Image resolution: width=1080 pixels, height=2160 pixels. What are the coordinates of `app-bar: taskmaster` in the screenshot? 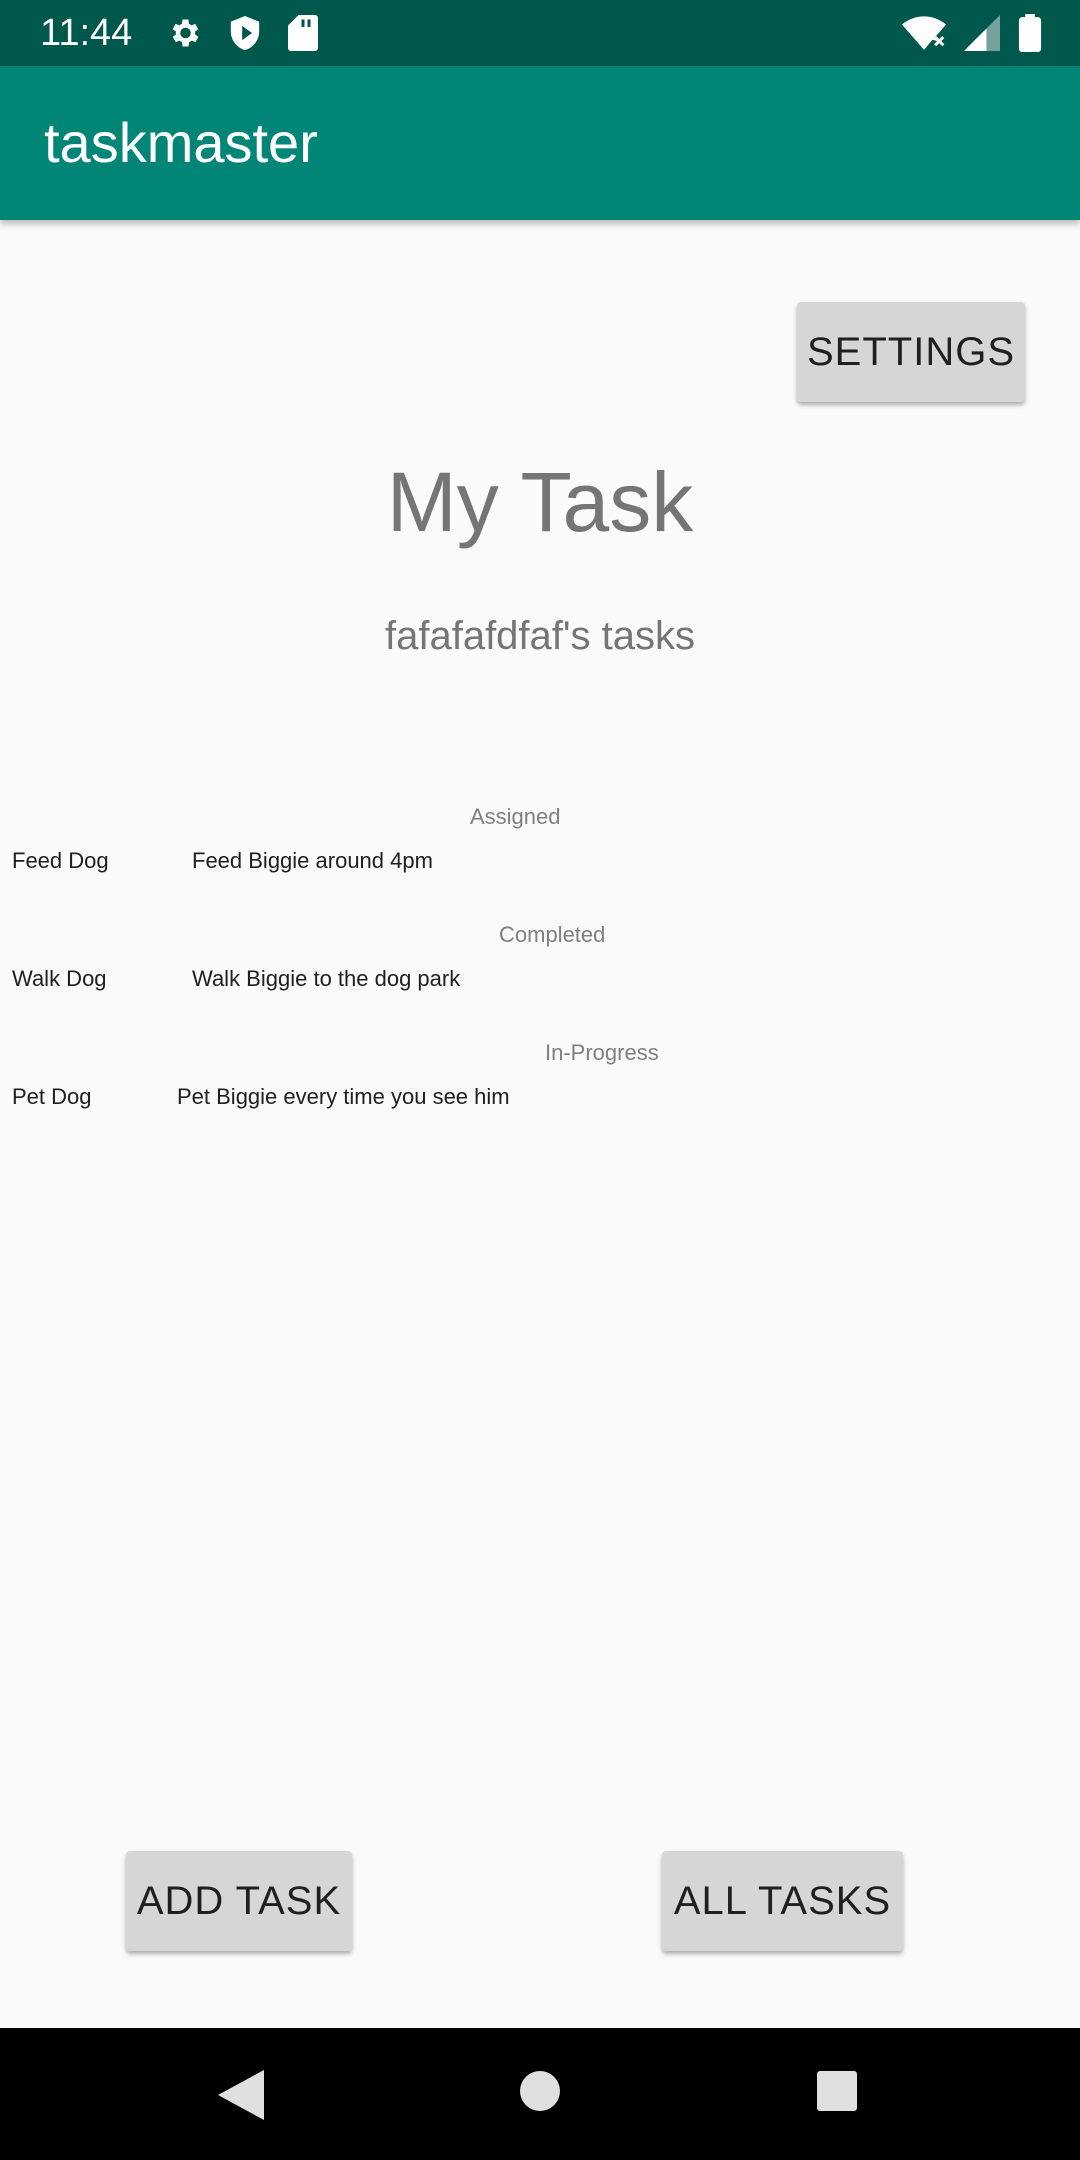 It's located at (540, 143).